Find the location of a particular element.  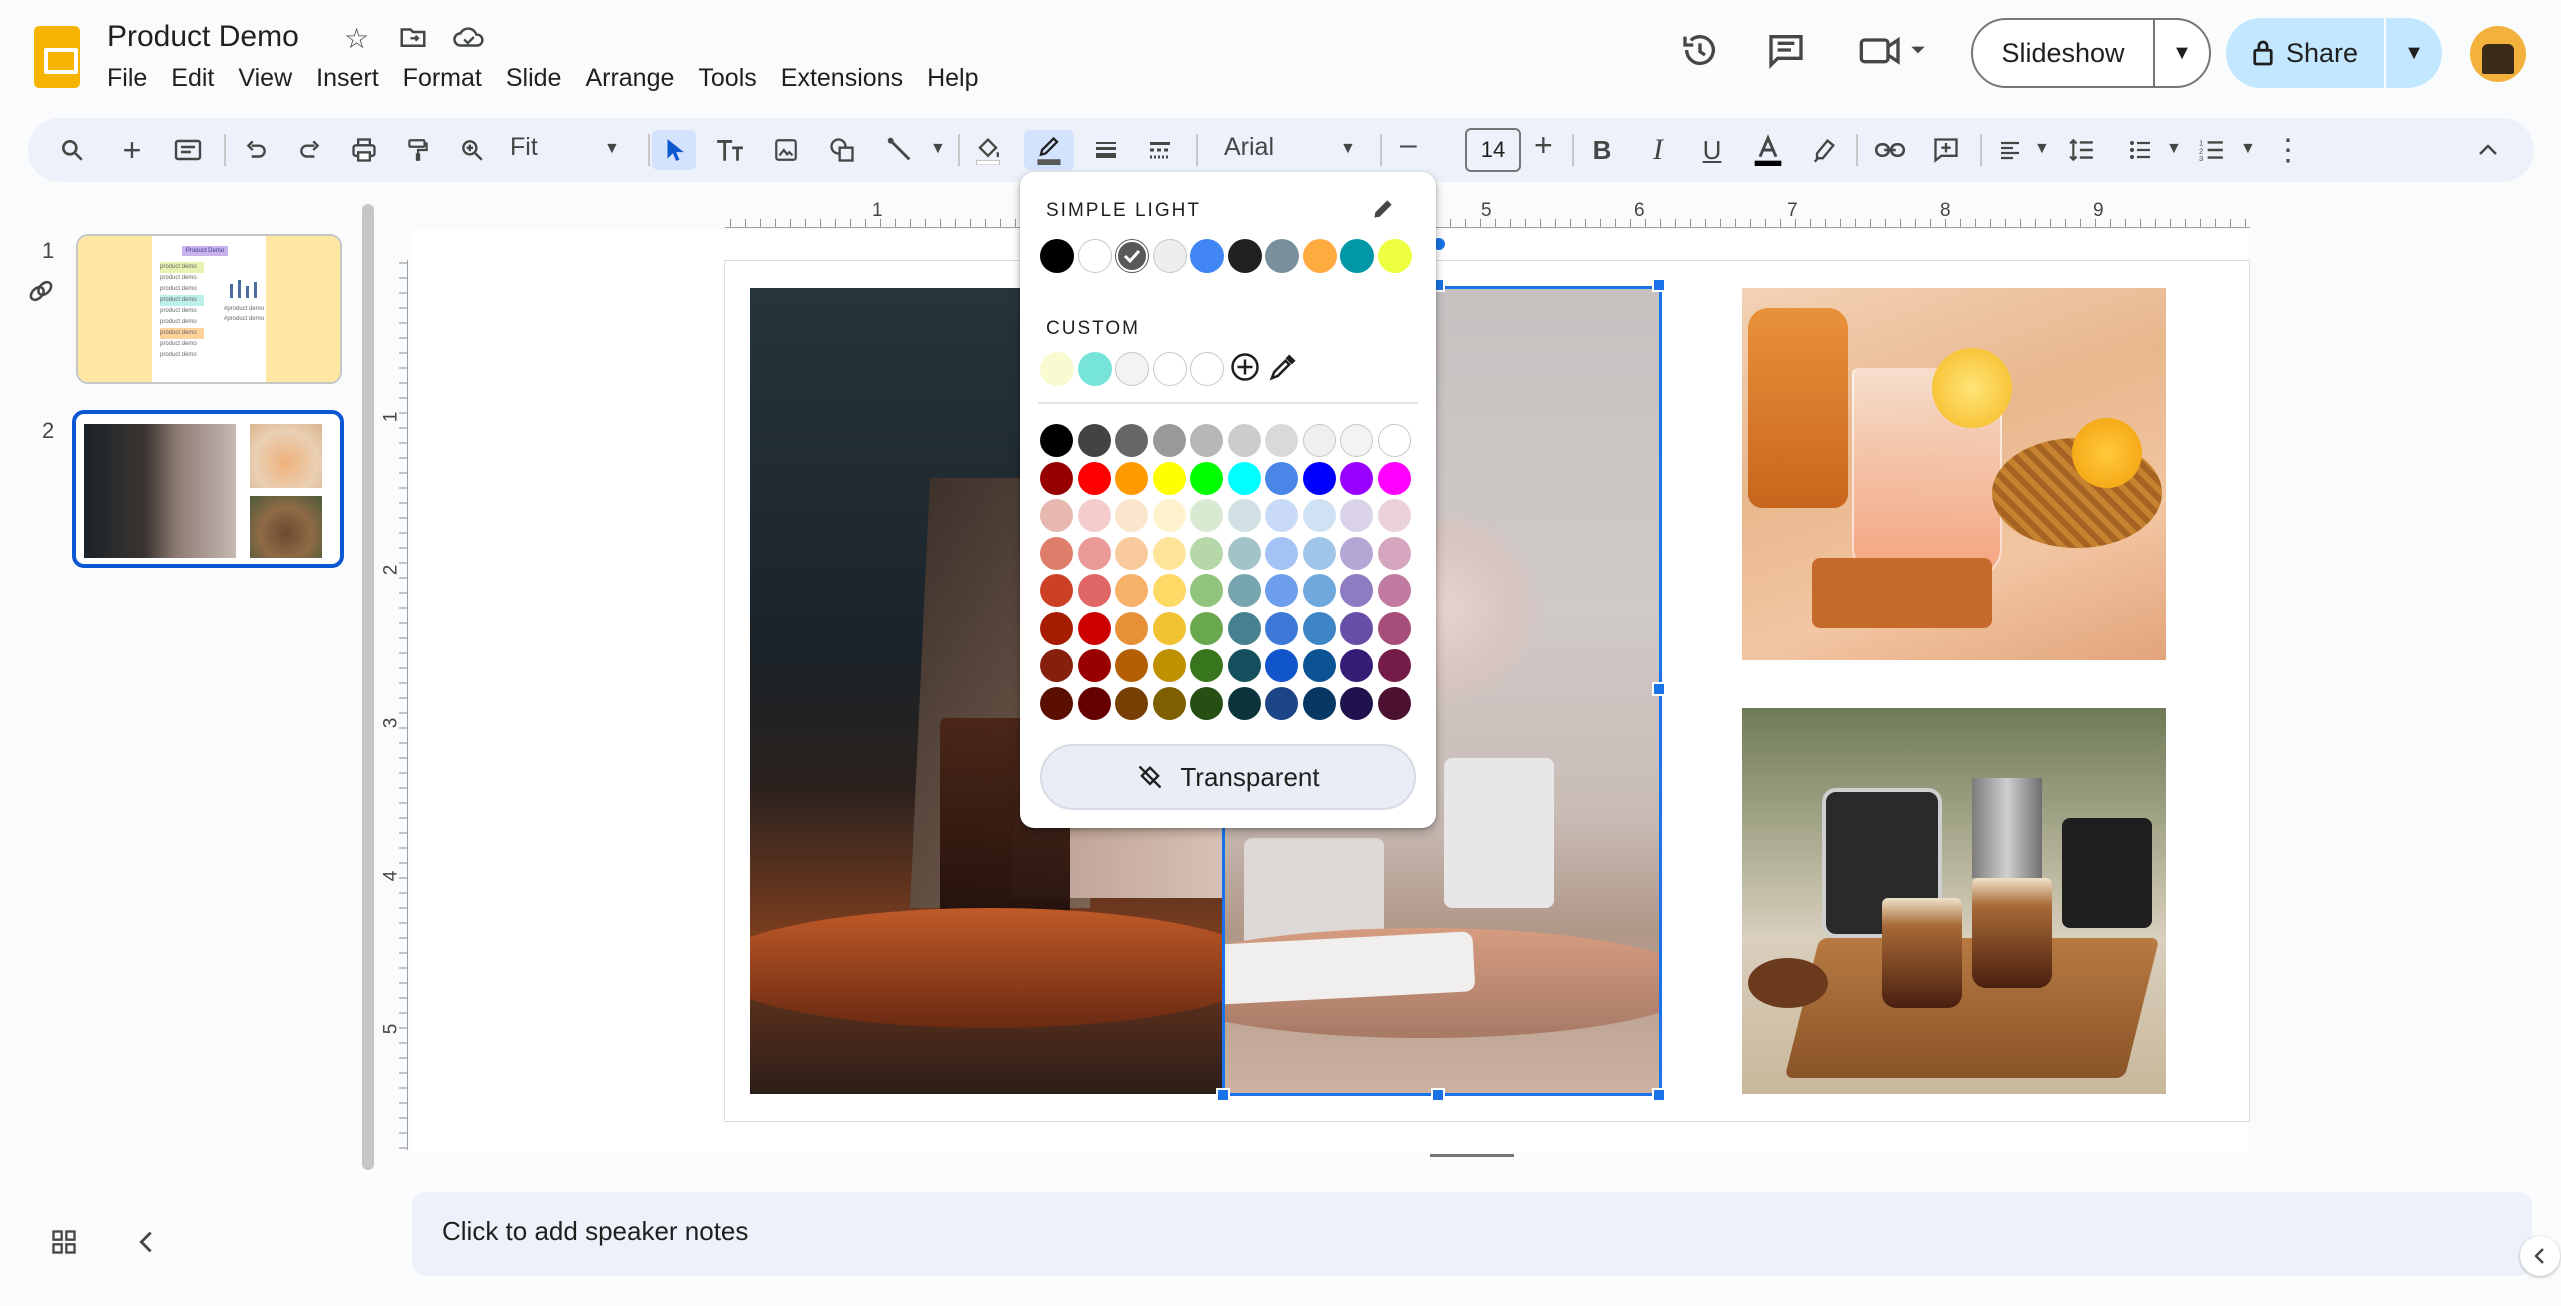

insert-image-icon is located at coordinates (786, 150).